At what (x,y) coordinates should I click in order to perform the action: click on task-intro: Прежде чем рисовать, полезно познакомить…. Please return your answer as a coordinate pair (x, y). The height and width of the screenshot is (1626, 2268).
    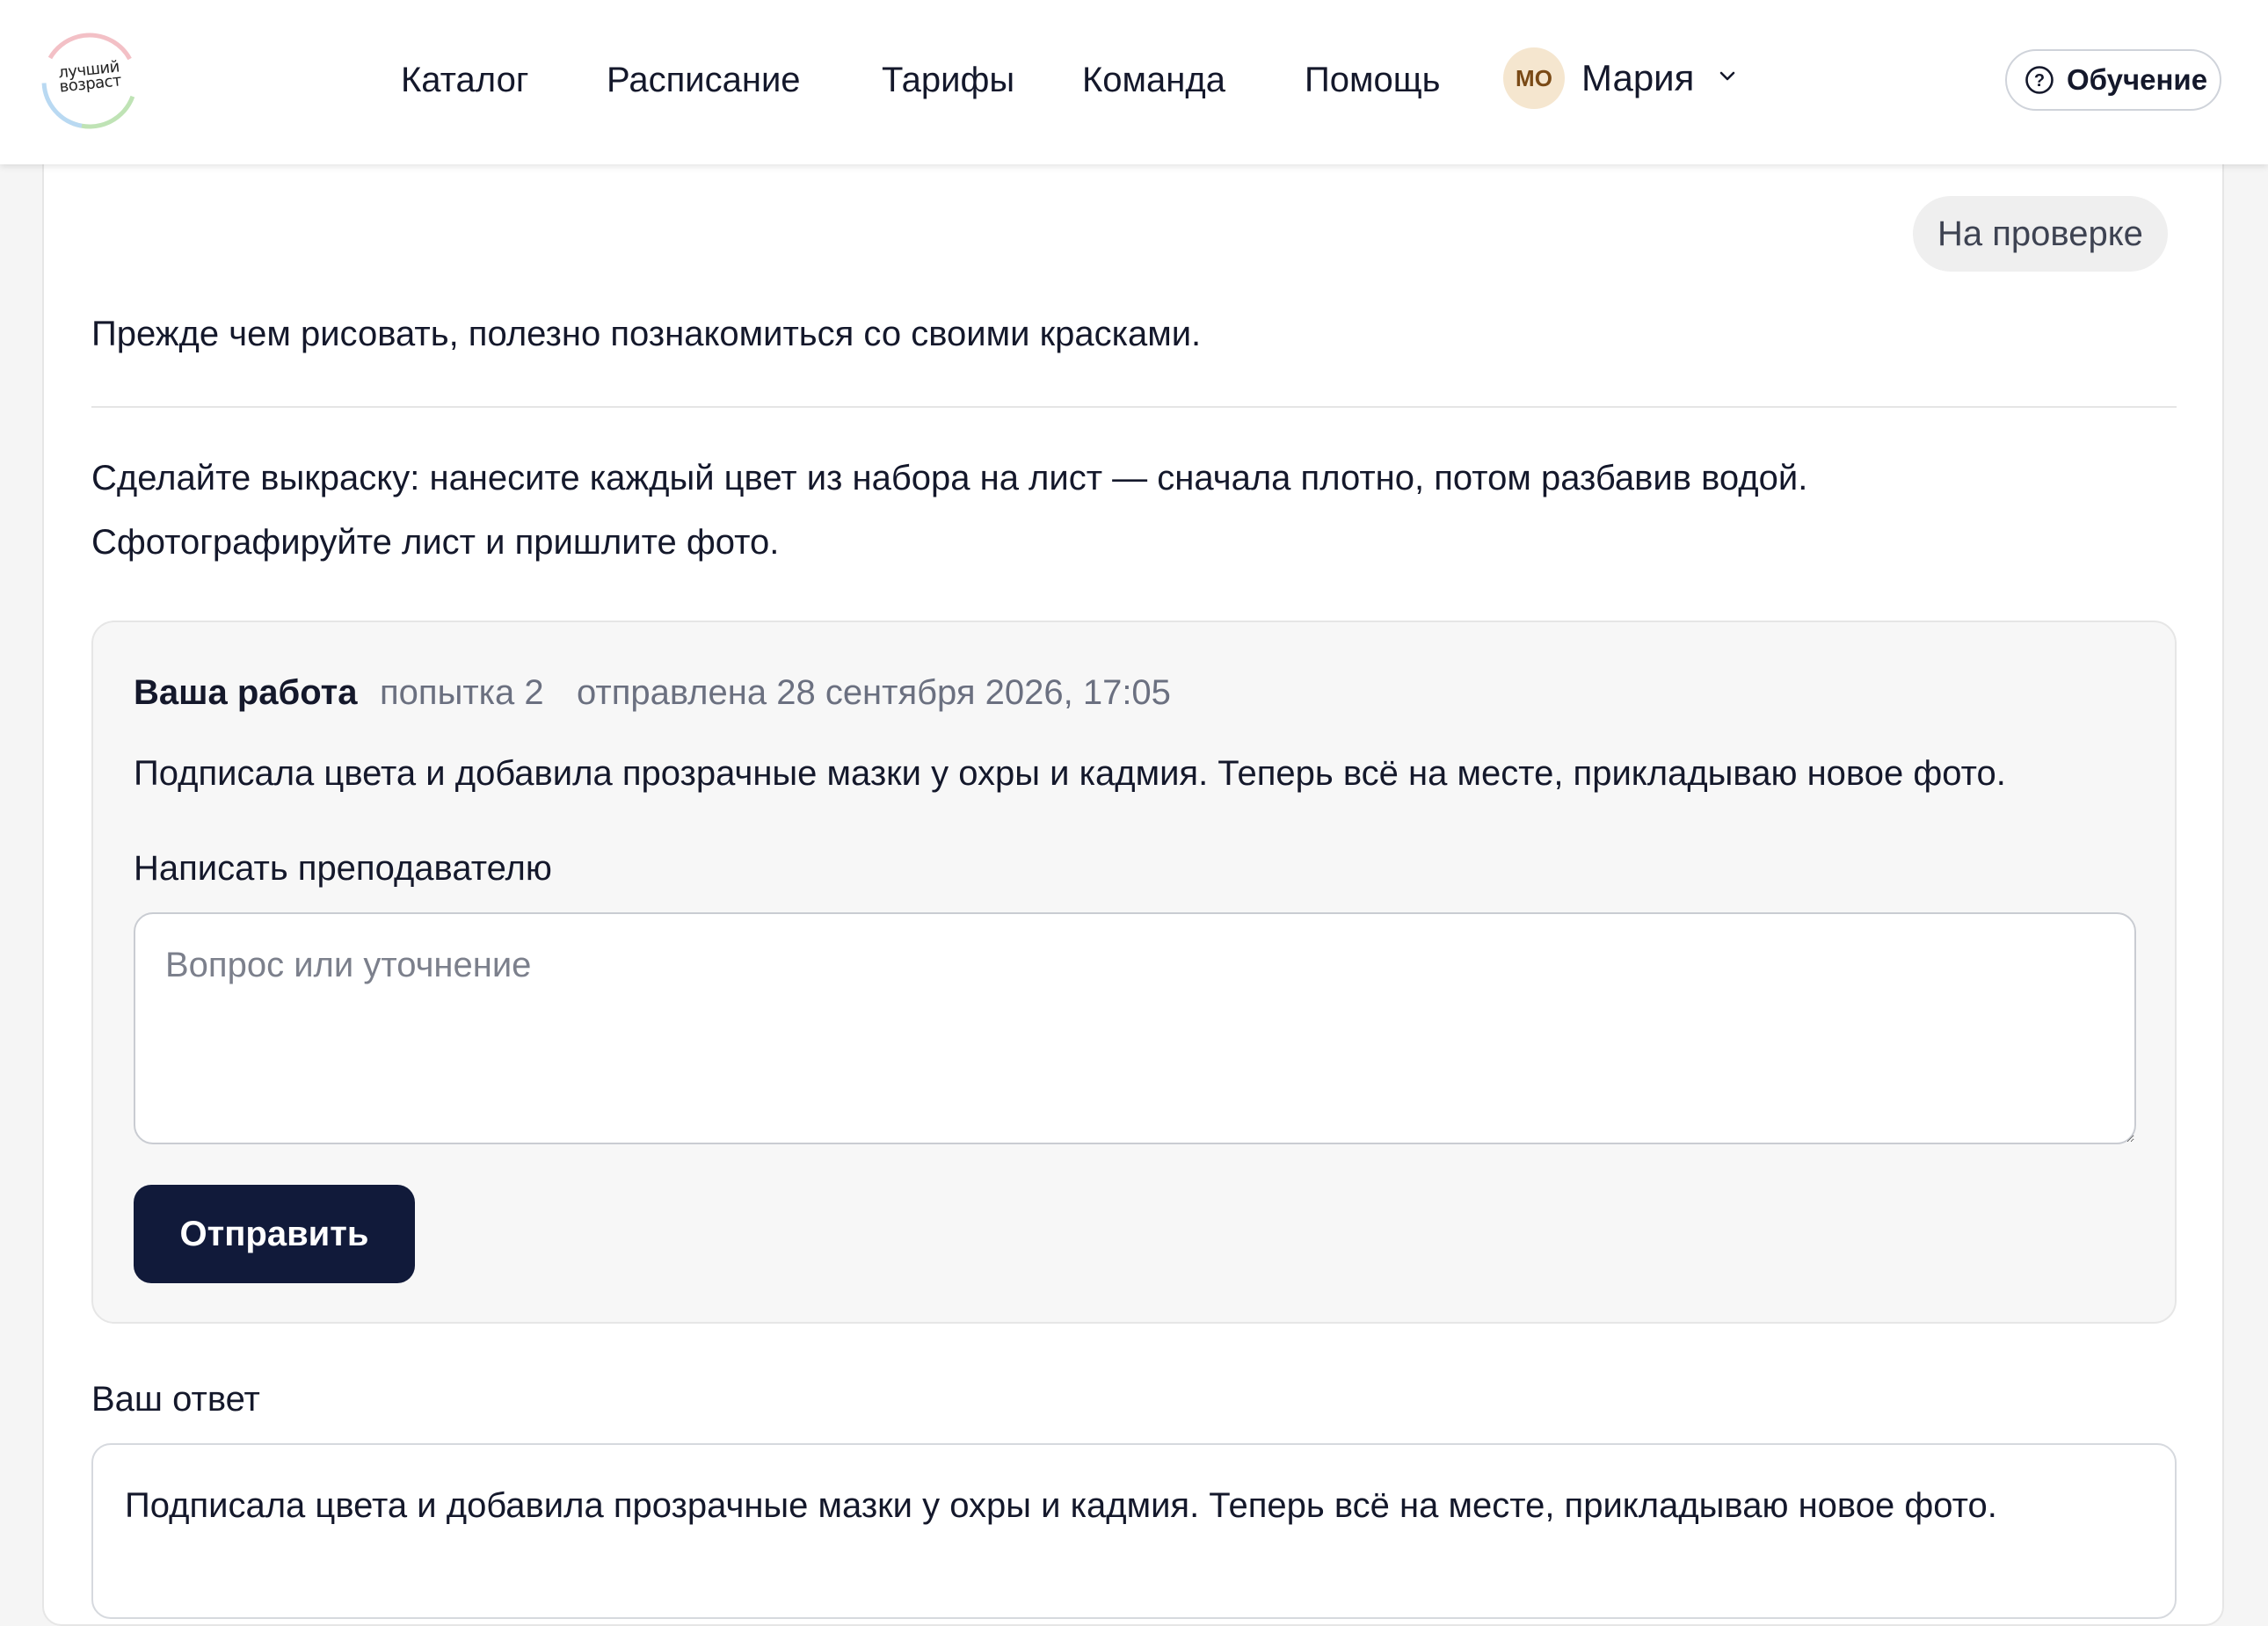
    Looking at the image, I should click on (646, 334).